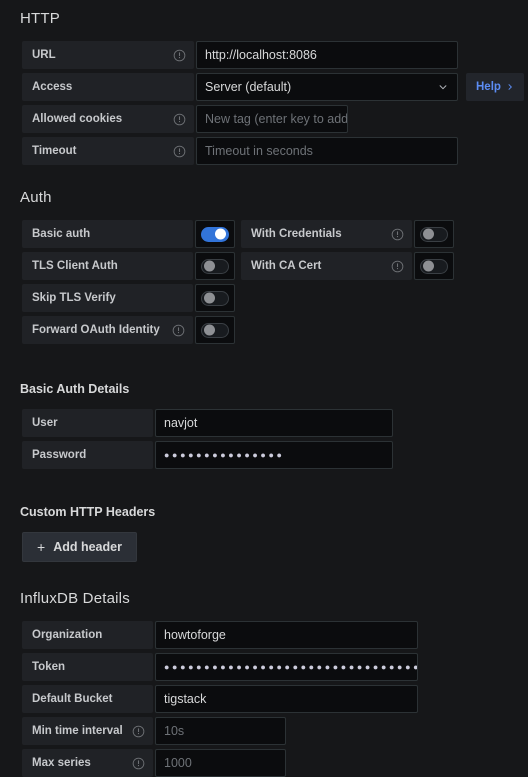 The width and height of the screenshot is (528, 777). I want to click on input-password: ●●●●●●●●●●●●●●●, so click(274, 455).